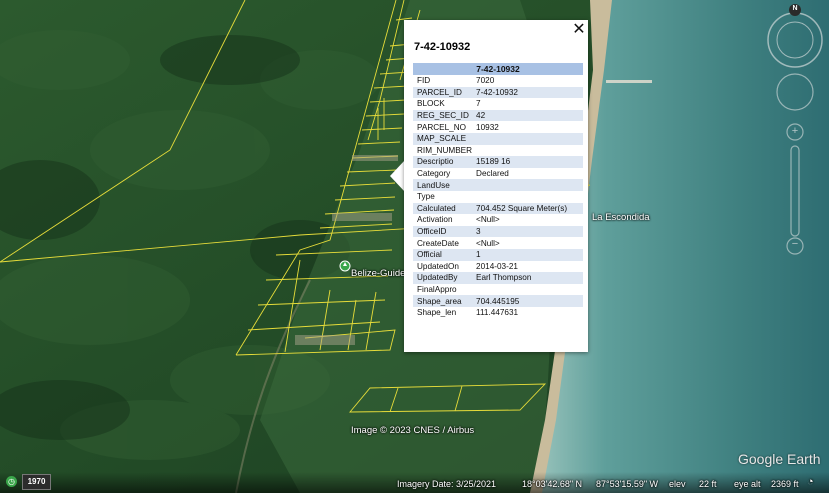 This screenshot has height=493, width=829. What do you see at coordinates (487, 127) in the screenshot?
I see `attribute-value: 10932` at bounding box center [487, 127].